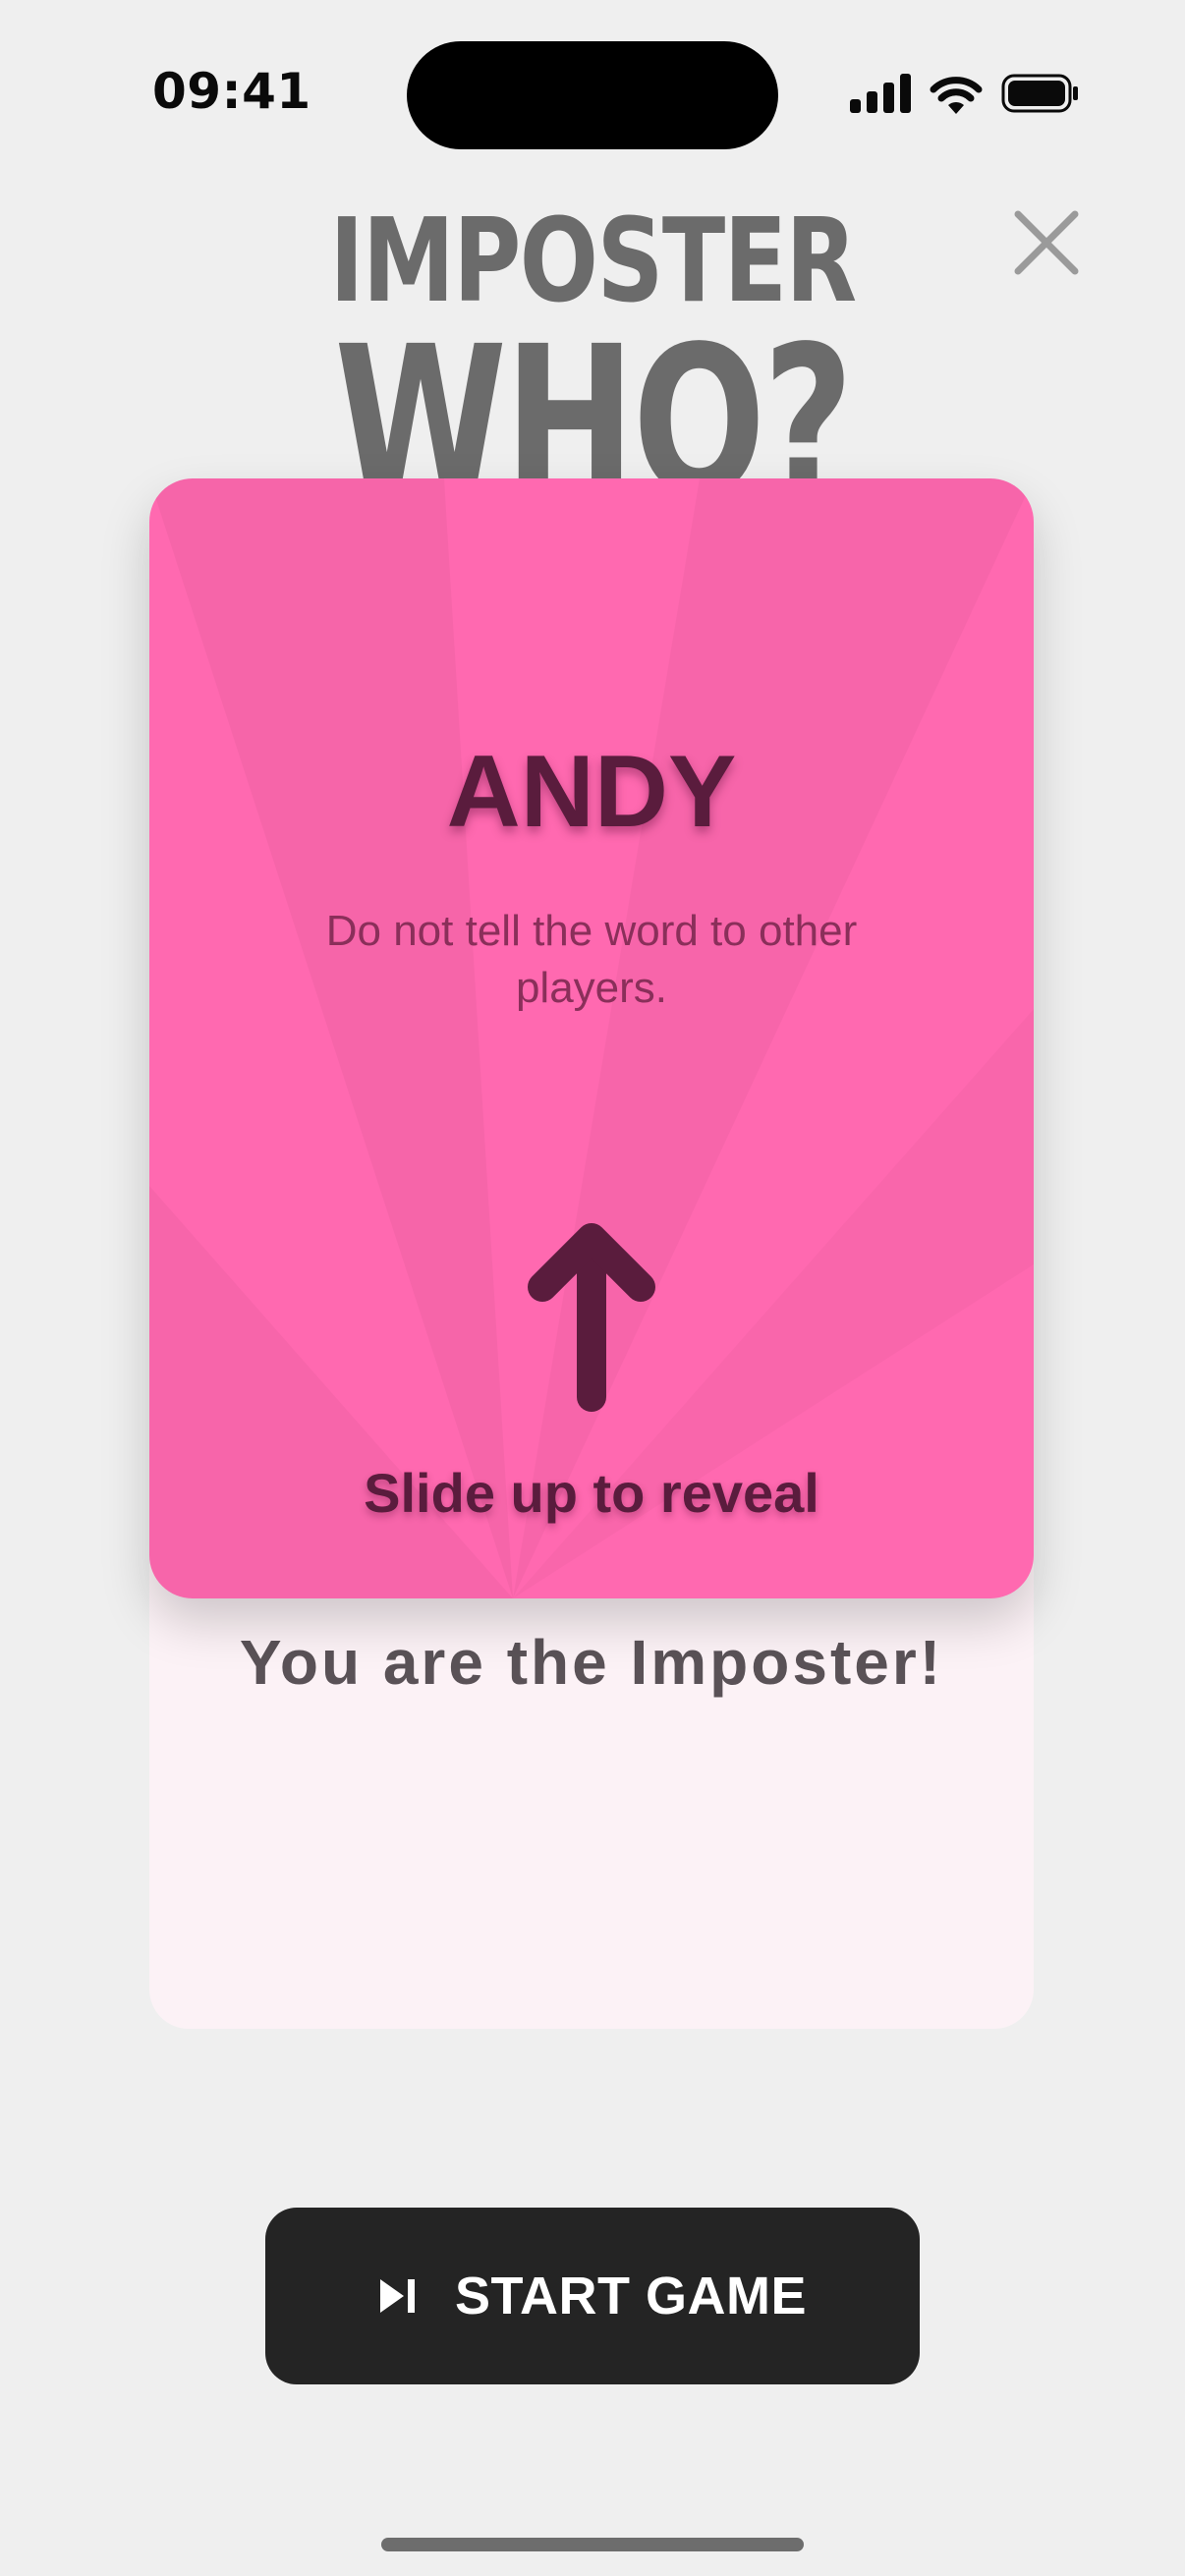  Describe the element at coordinates (232, 91) in the screenshot. I see `status-time: 09:41` at that location.